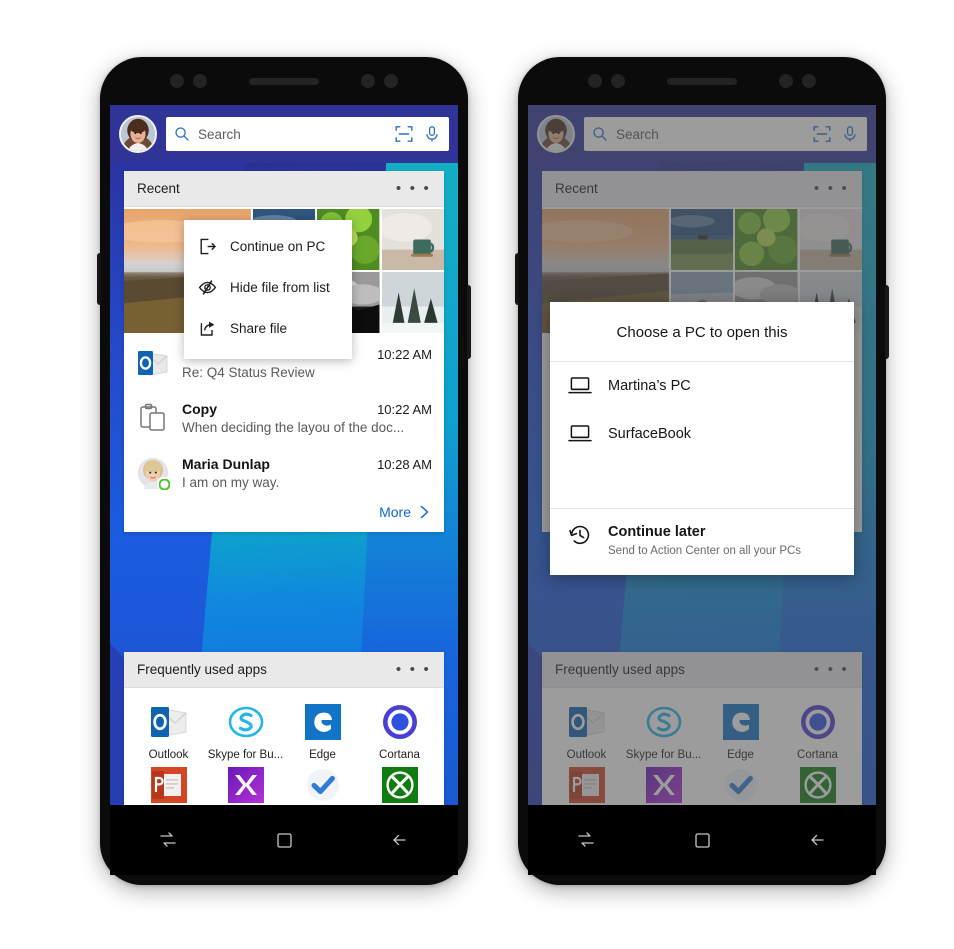  I want to click on app-xbox: Xbox, so click(399, 785).